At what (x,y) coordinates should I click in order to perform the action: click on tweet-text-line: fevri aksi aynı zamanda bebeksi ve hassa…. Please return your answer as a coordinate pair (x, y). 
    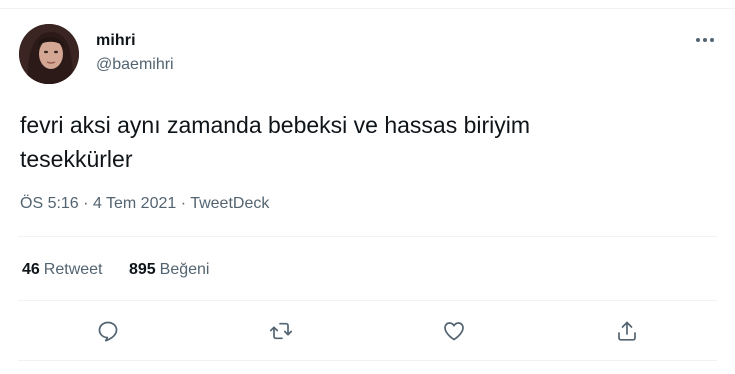
    Looking at the image, I should click on (275, 125).